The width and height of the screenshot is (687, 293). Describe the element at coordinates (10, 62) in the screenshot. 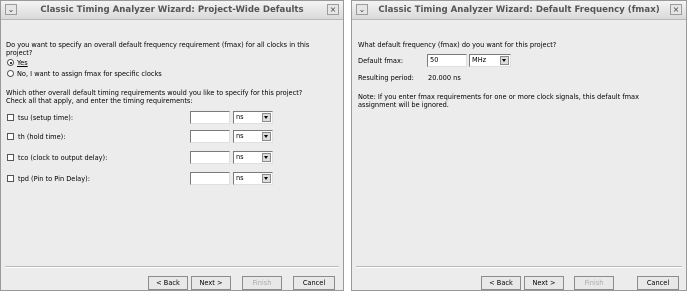

I see `radio-yes` at that location.